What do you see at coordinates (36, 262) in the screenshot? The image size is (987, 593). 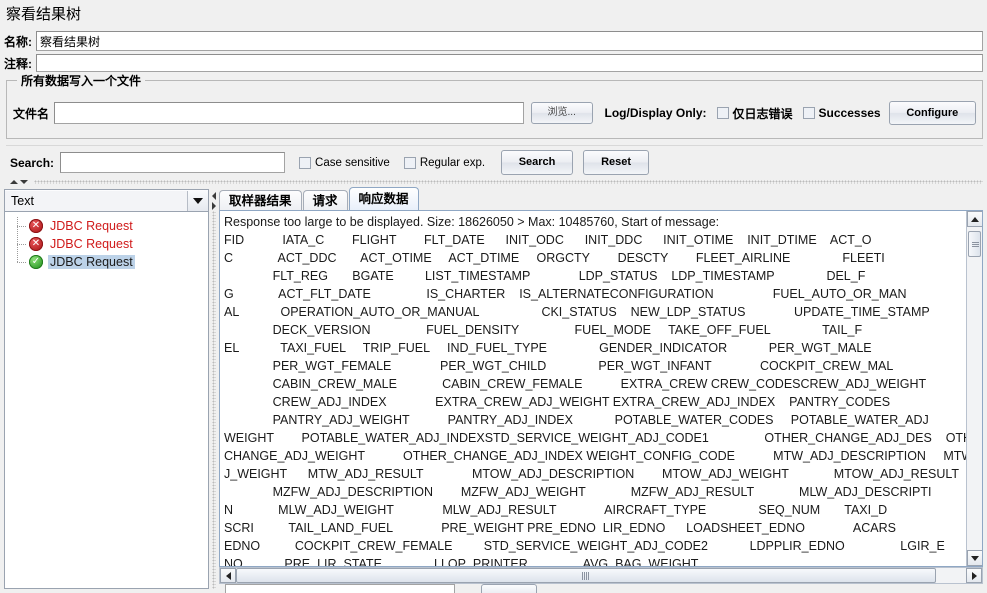 I see `success-circle-icon: ✓` at bounding box center [36, 262].